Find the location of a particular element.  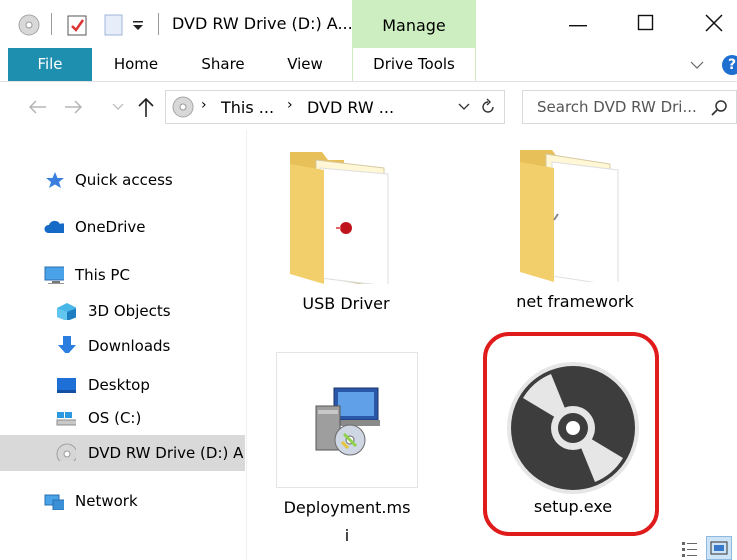

nav-item-downloads: Downloads is located at coordinates (122, 346).